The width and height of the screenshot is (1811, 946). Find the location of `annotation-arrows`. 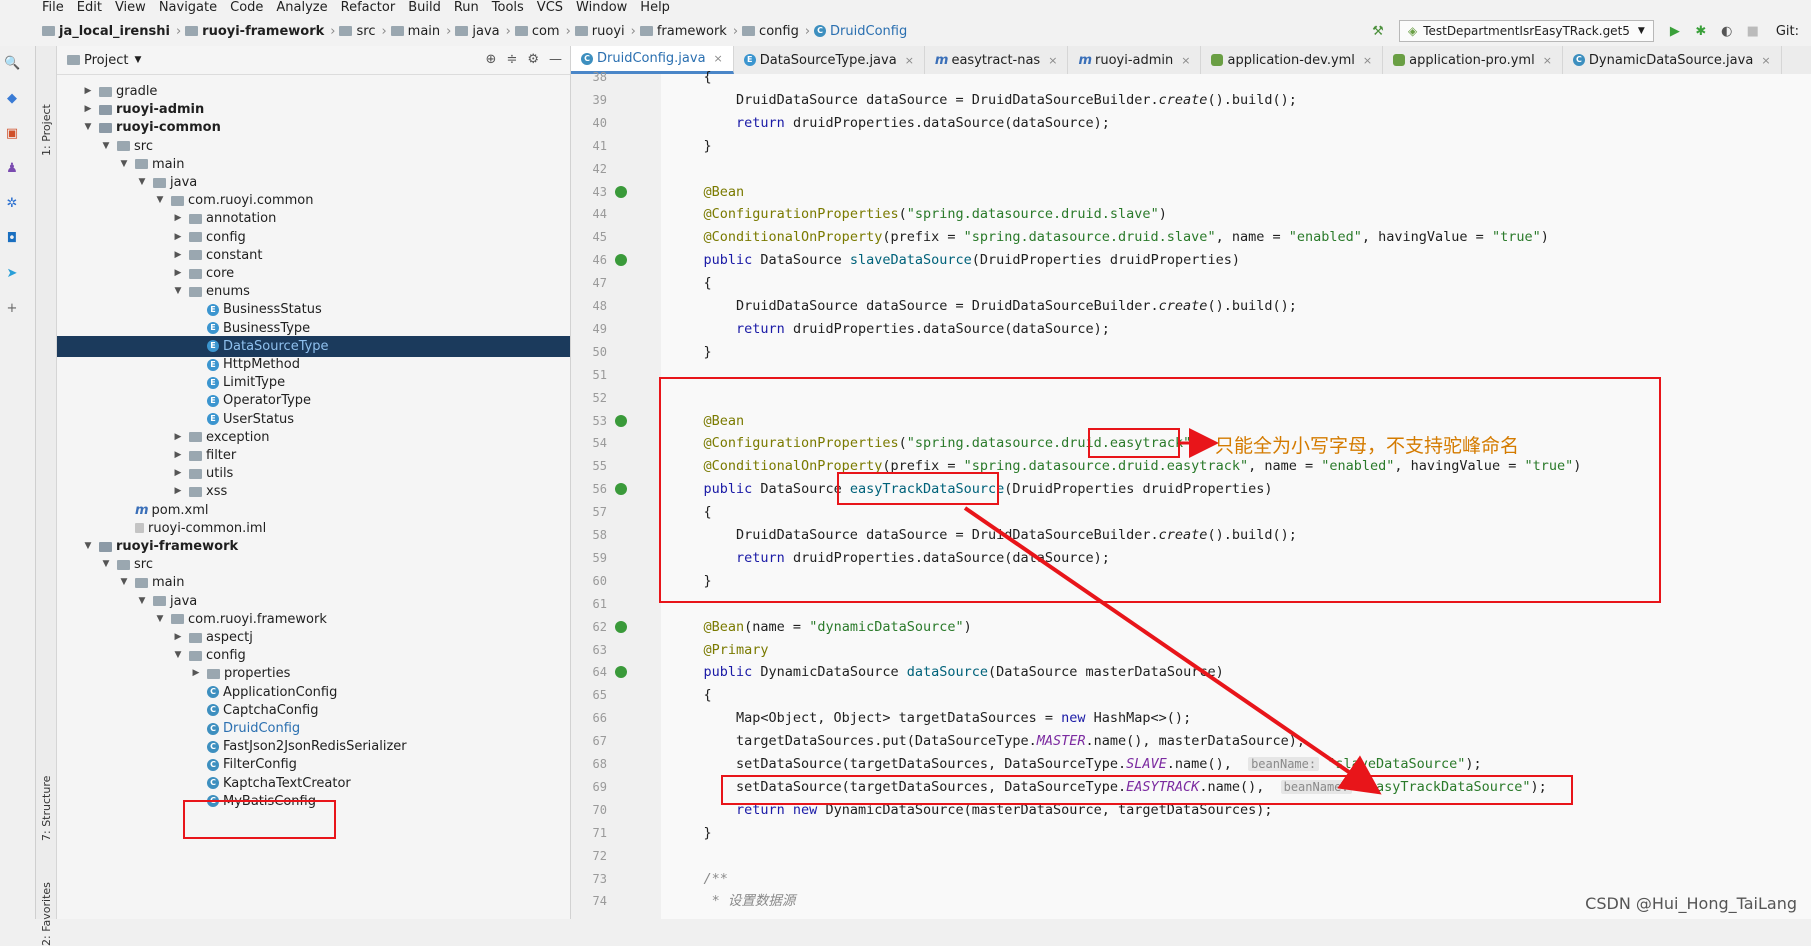

annotation-arrows is located at coordinates (1172, 611).